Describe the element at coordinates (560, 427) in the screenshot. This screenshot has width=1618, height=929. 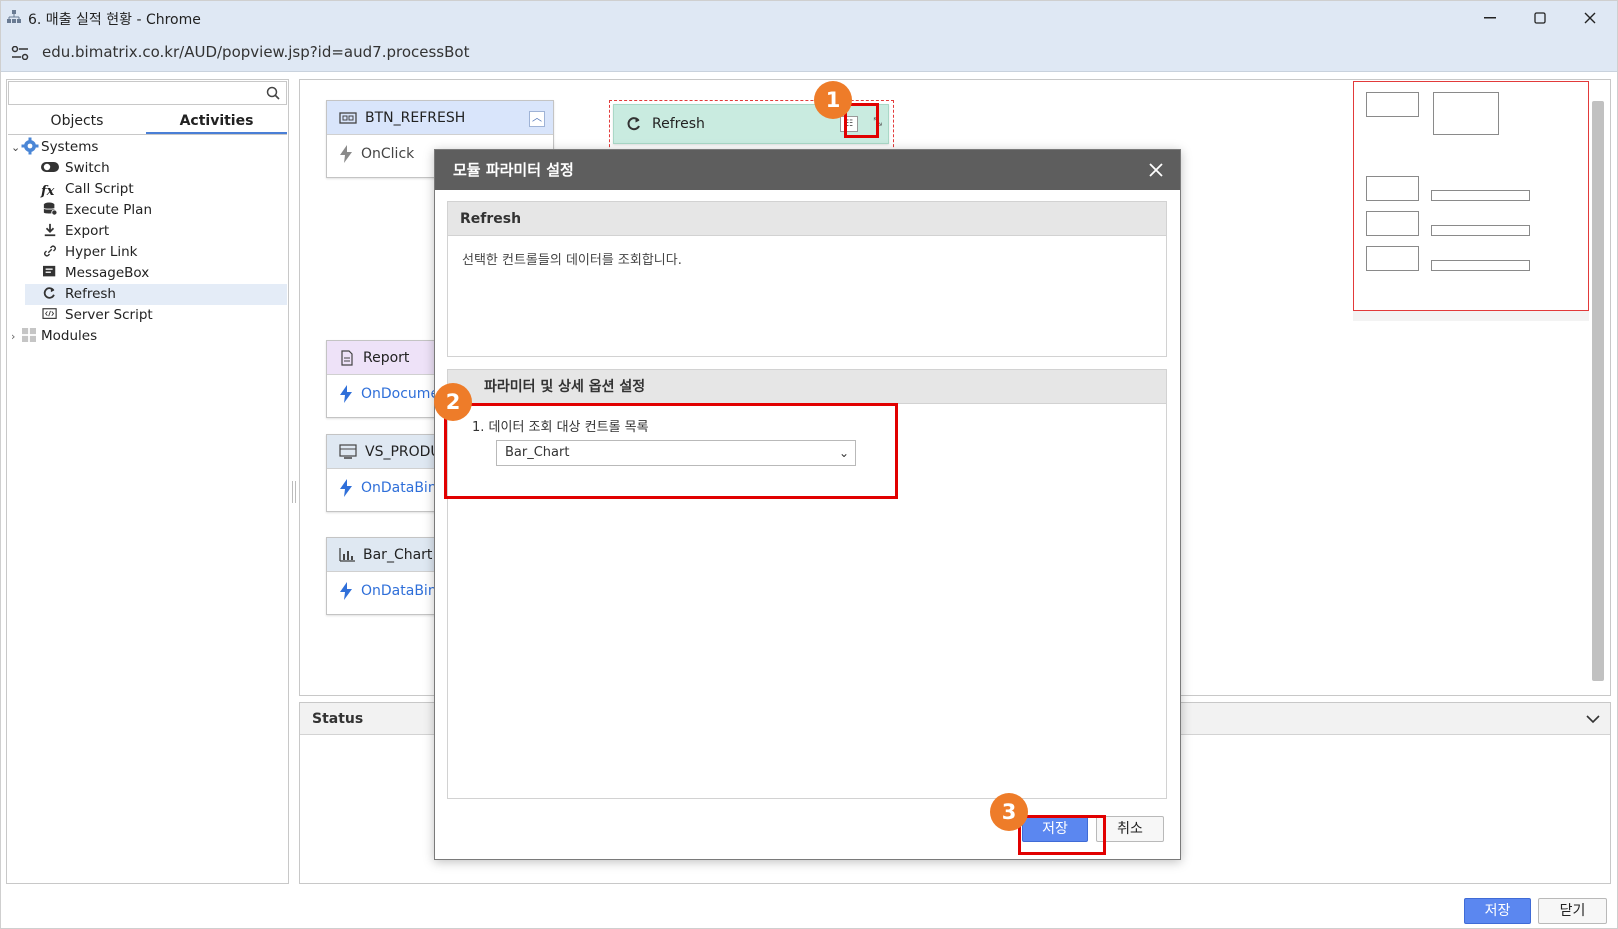
I see `parameter-label: 1. 데이터 조회 대상 컨트롤 목록` at that location.